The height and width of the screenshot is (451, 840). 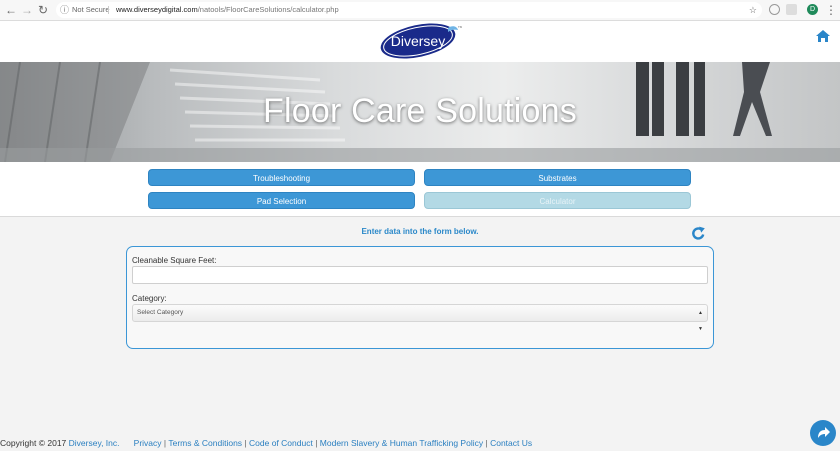 I want to click on share-button, so click(x=823, y=433).